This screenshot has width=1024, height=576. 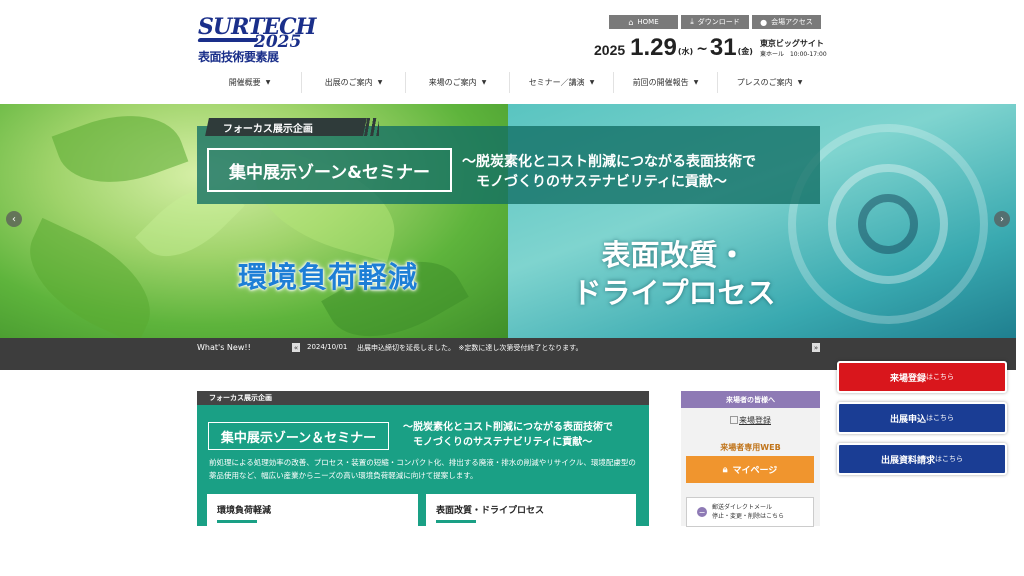 What do you see at coordinates (224, 347) in the screenshot?
I see `news-title: What's New!!` at bounding box center [224, 347].